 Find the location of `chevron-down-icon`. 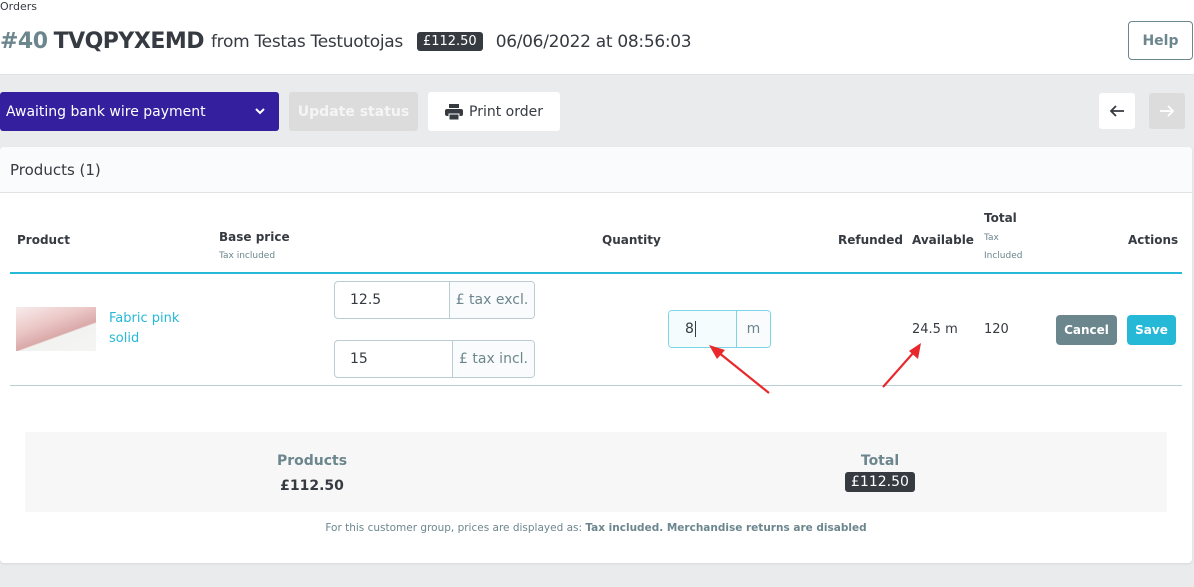

chevron-down-icon is located at coordinates (260, 111).